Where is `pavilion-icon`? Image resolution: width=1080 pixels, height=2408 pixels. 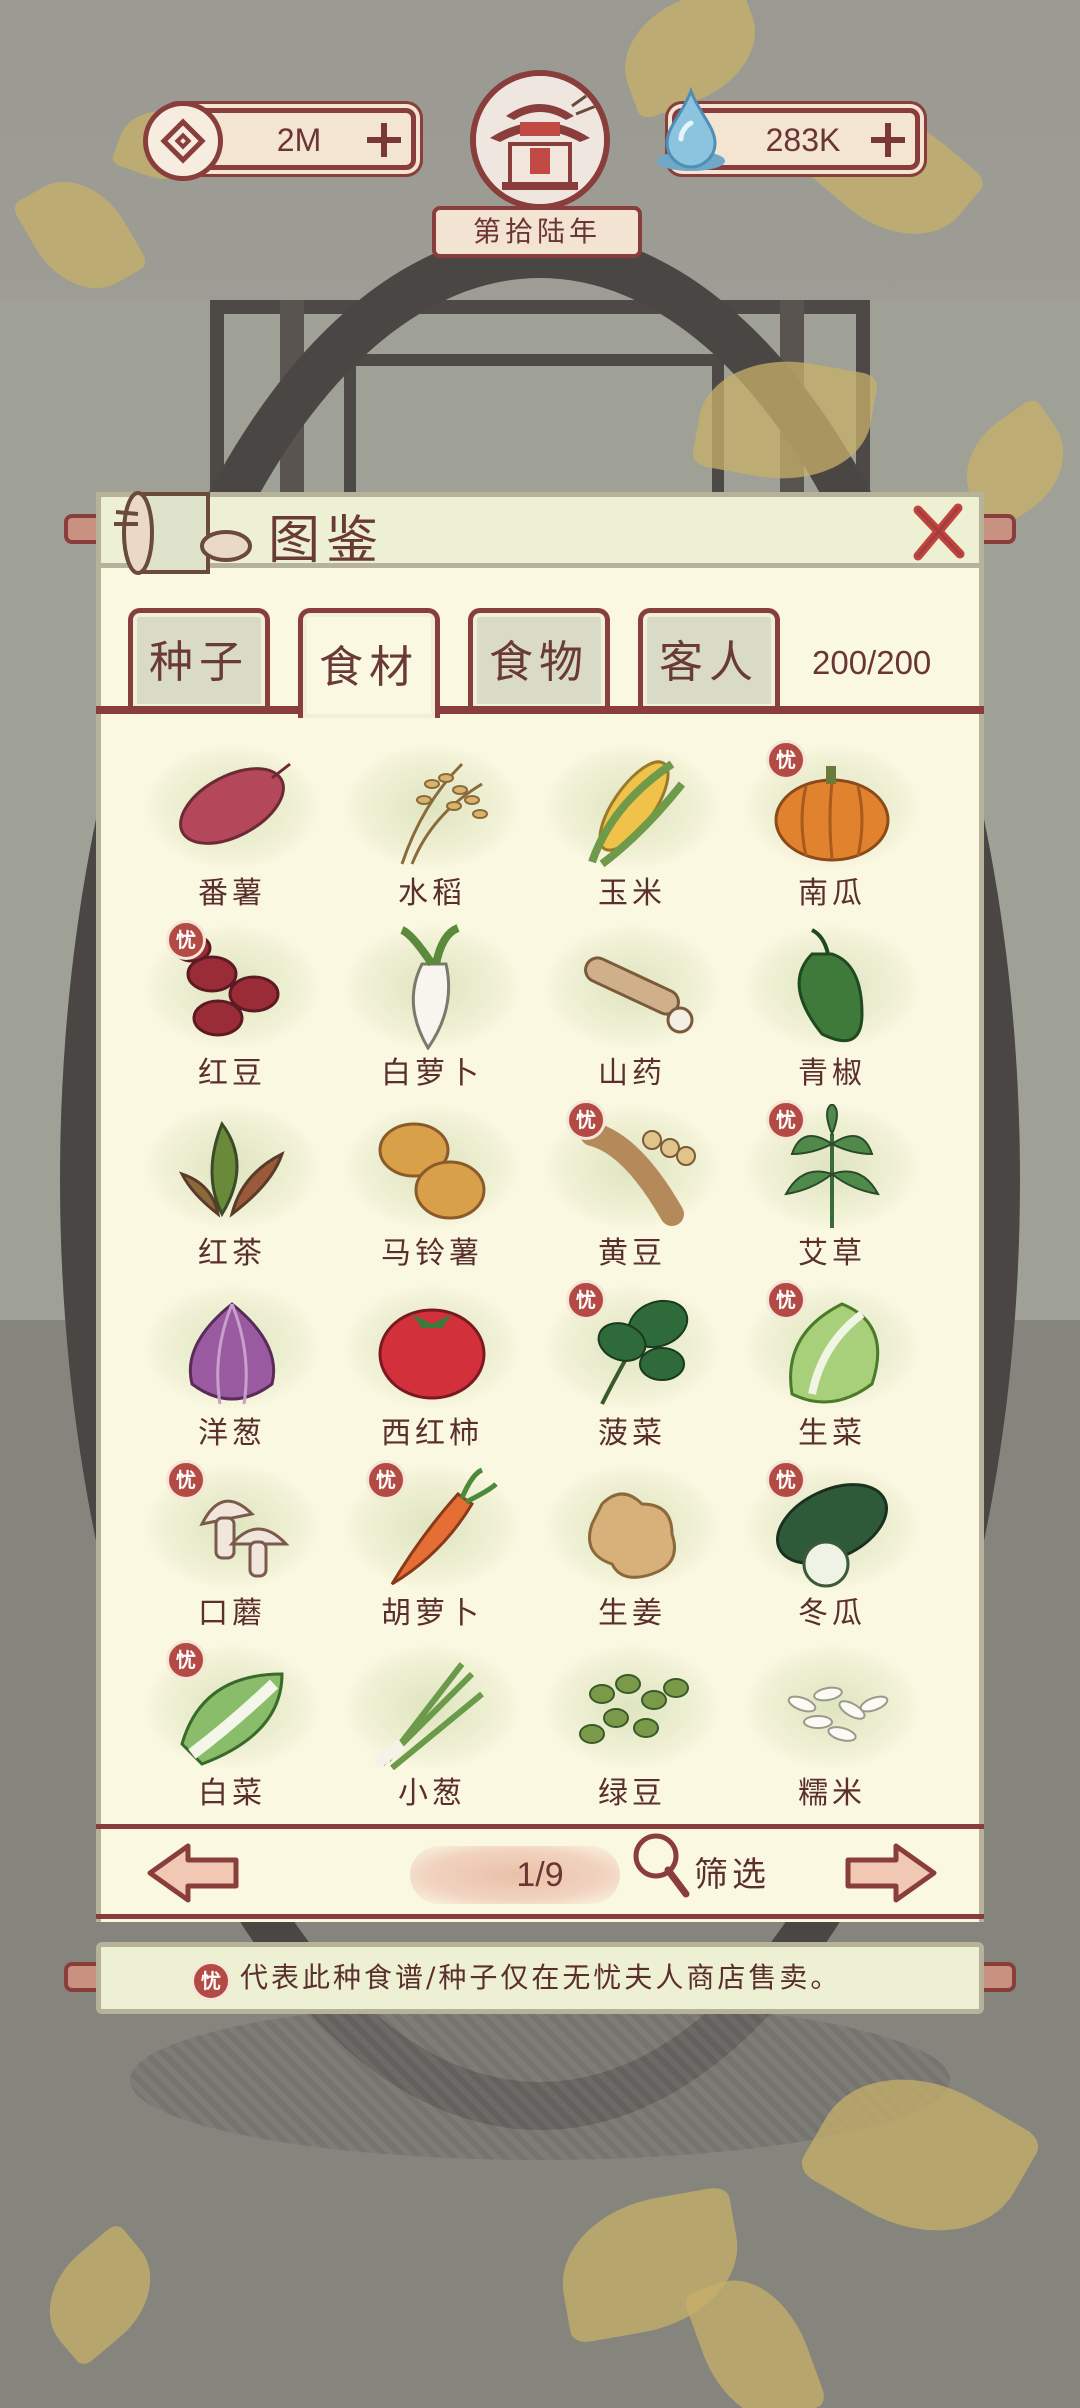
pavilion-icon is located at coordinates (540, 140).